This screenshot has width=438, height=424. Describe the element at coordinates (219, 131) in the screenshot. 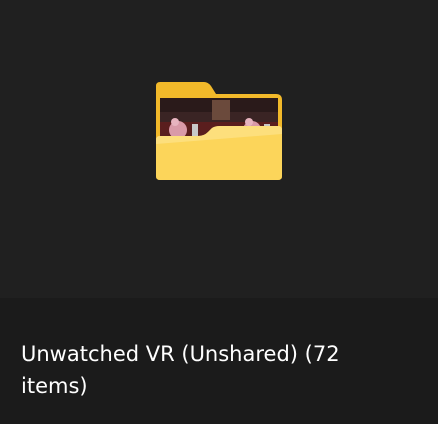

I see `folder-icon` at that location.